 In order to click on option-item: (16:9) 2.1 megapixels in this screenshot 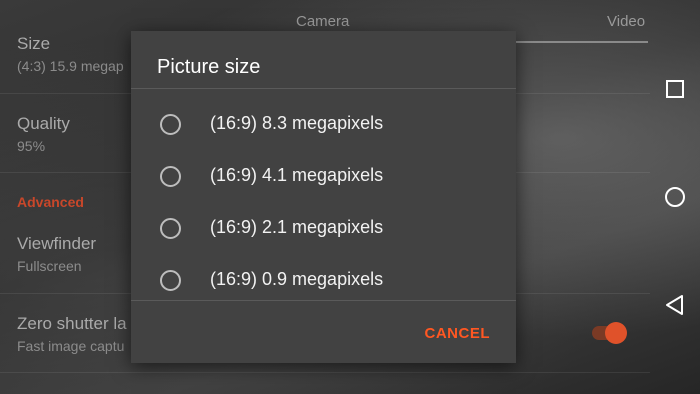, I will do `click(323, 229)`.